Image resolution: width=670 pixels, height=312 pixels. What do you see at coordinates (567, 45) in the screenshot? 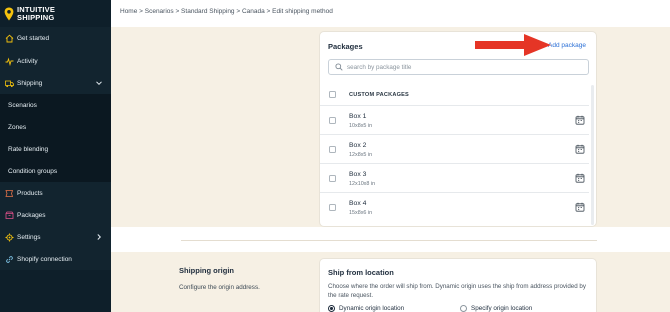
I see `add-package-link: Add package` at bounding box center [567, 45].